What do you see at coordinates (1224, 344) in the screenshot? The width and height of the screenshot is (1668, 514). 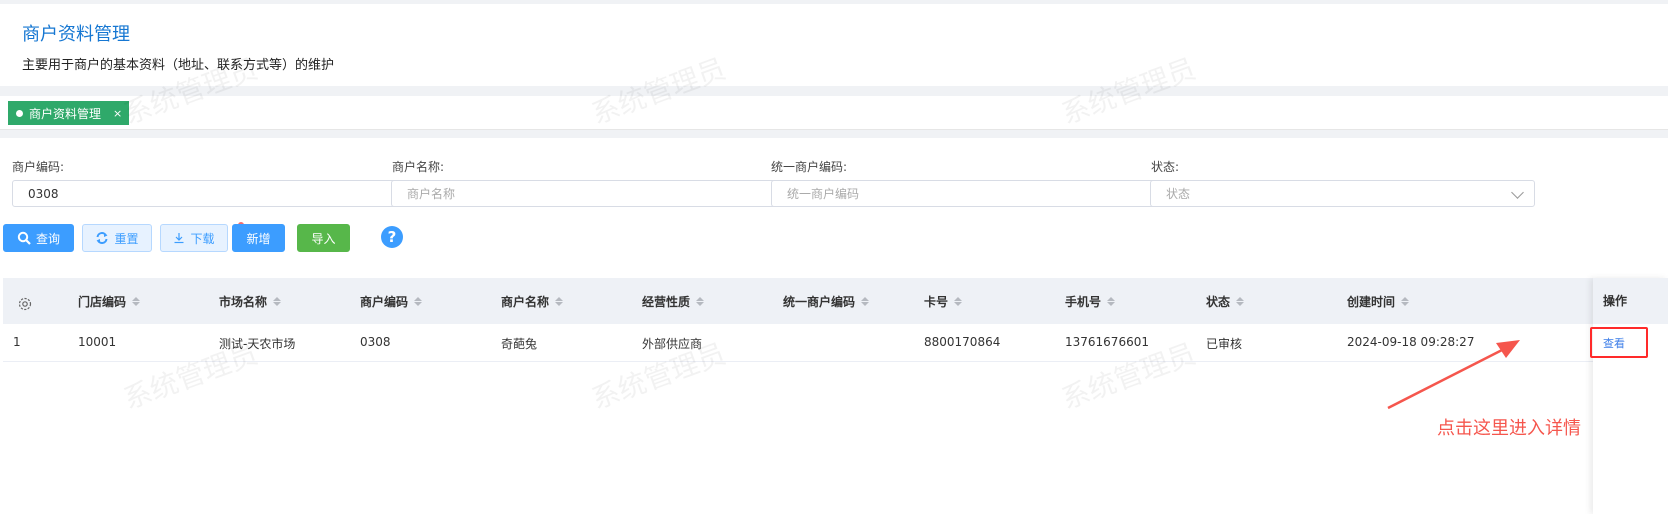 I see `cell-status: 已审核` at bounding box center [1224, 344].